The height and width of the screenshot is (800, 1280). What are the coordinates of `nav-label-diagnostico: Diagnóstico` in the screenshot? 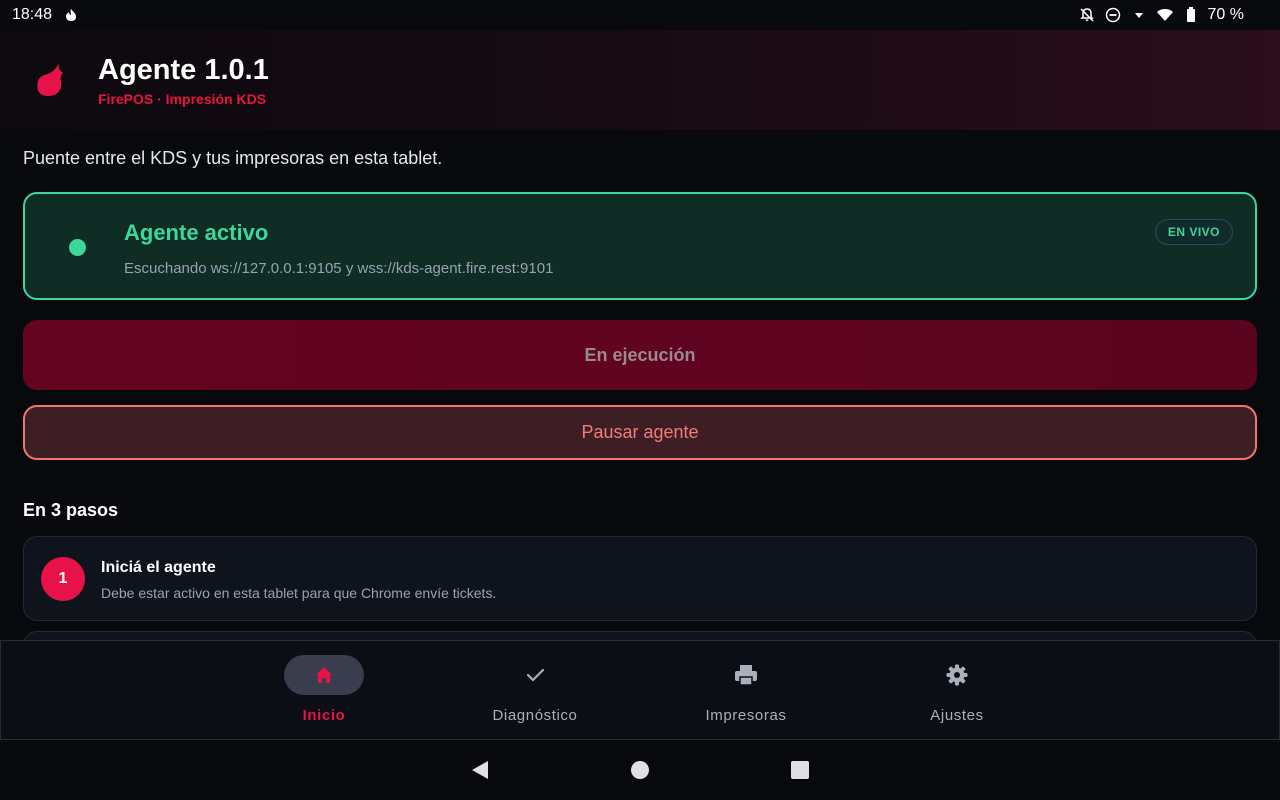 It's located at (535, 715).